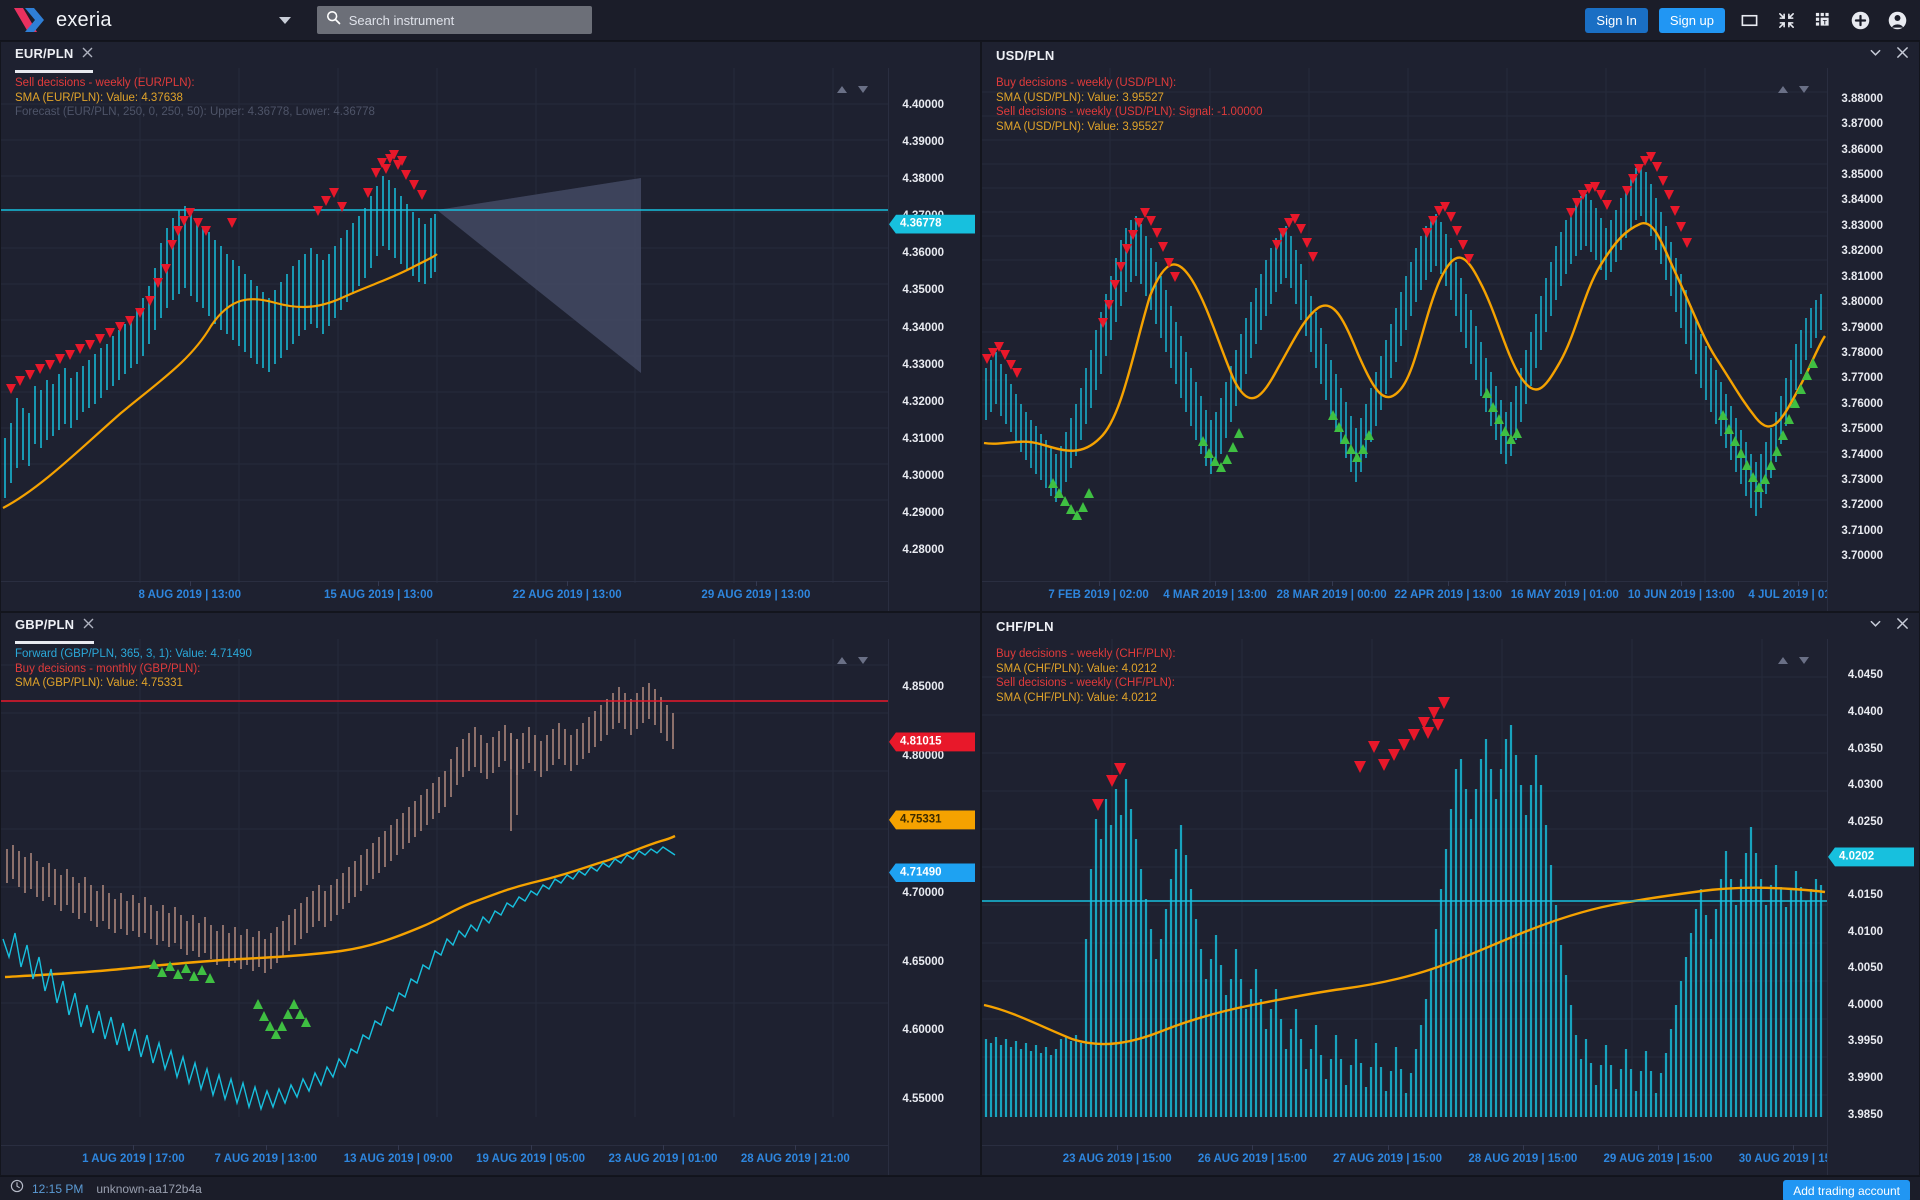  I want to click on price-tick: 3.76000, so click(1862, 403).